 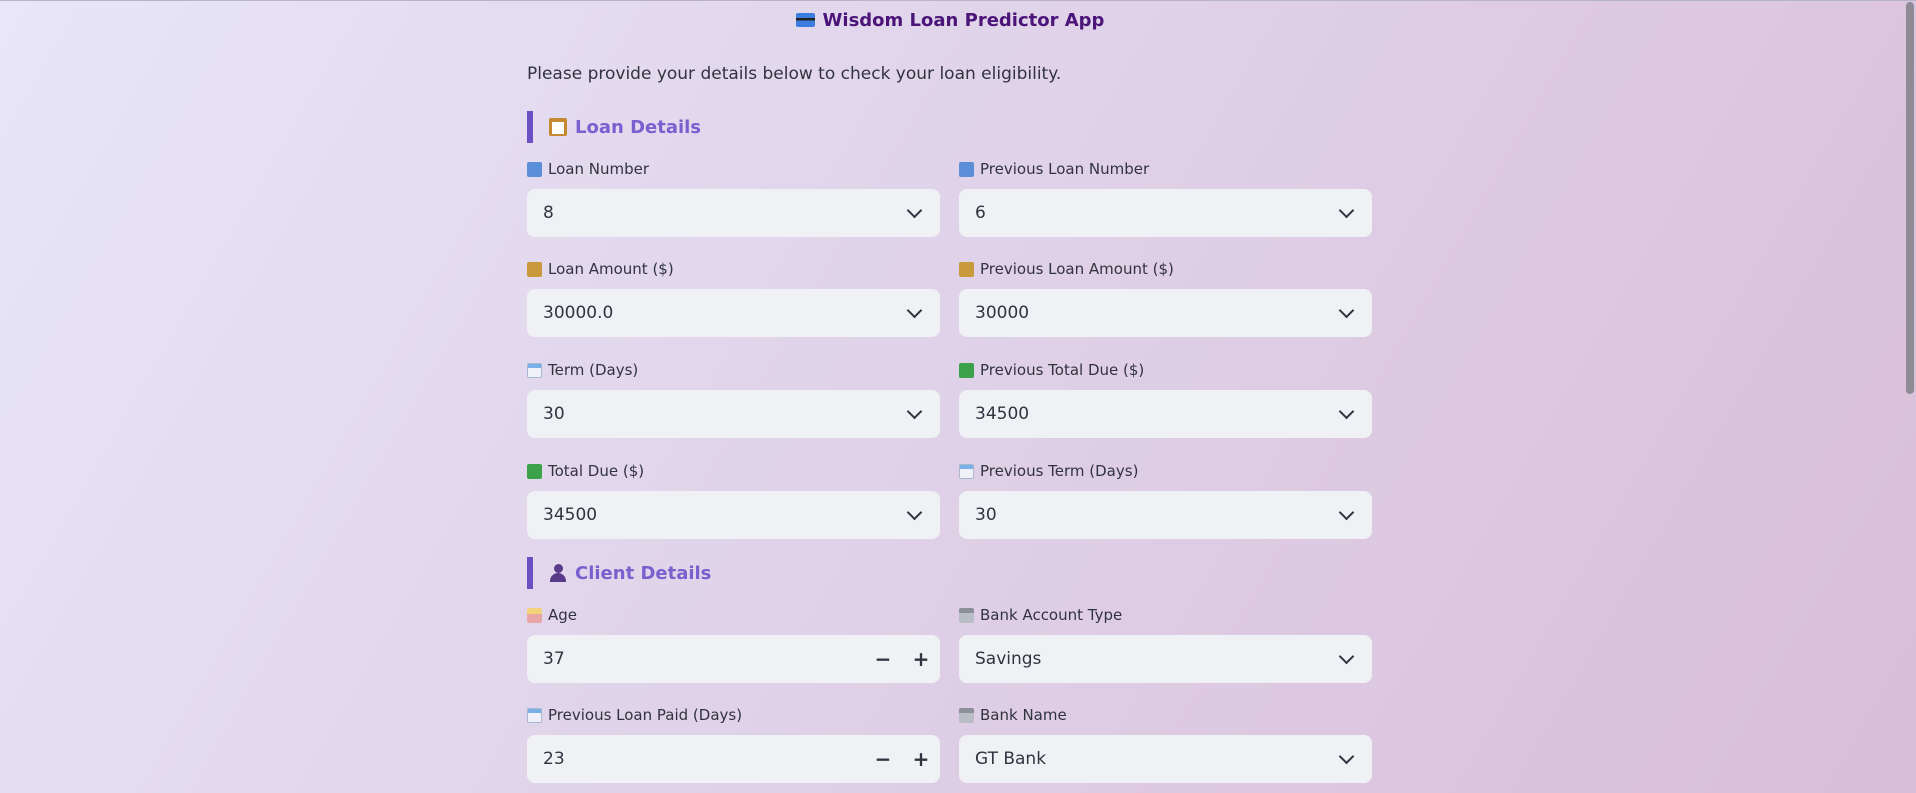 What do you see at coordinates (733, 269) in the screenshot?
I see `field-label: Loan Amount ($)` at bounding box center [733, 269].